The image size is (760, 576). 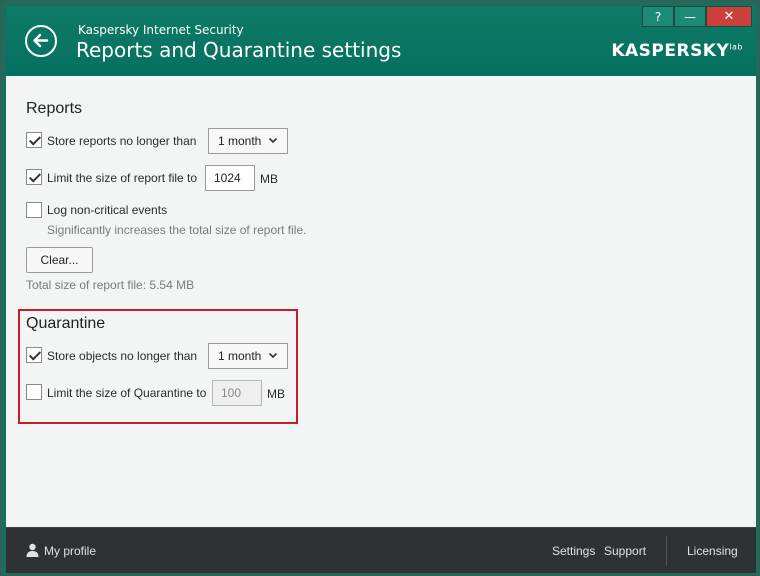 I want to click on report-size-input: 1024, so click(x=230, y=178).